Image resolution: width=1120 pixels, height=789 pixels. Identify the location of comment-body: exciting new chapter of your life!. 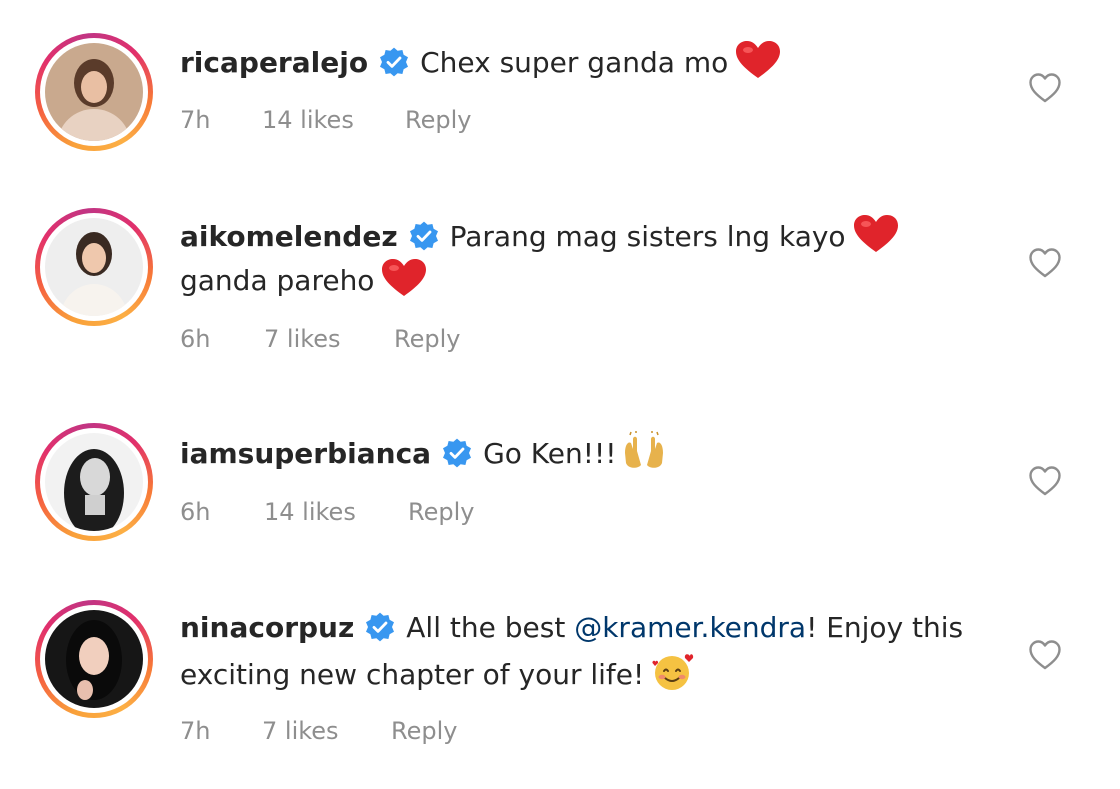
(412, 674).